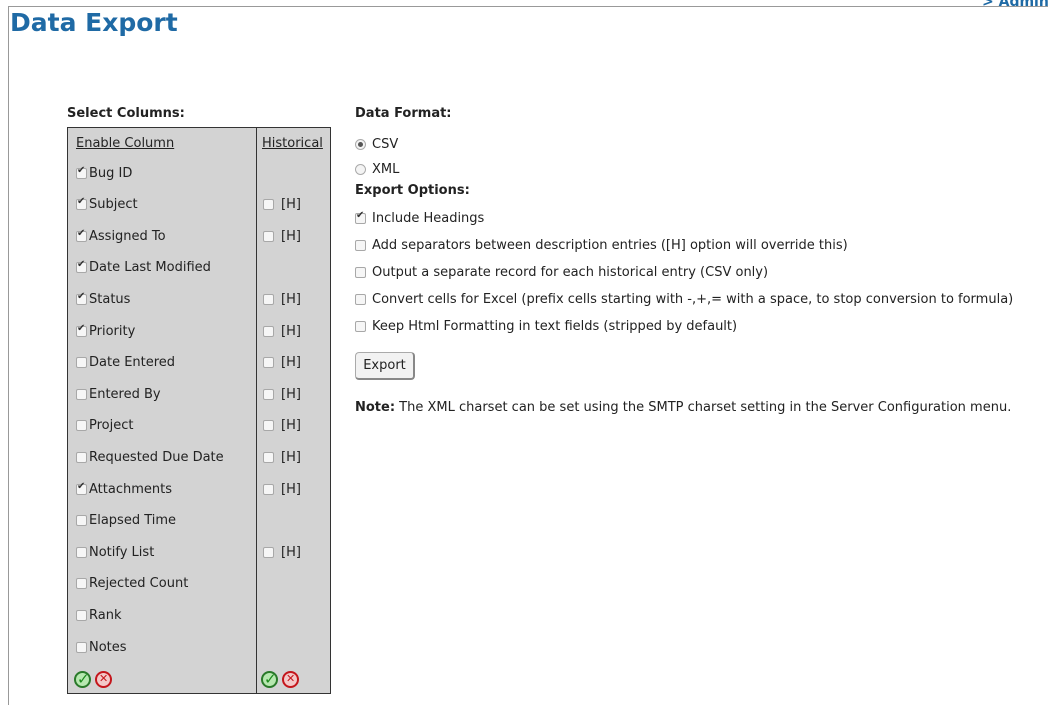  I want to click on historical-header: Historical, so click(292, 143).